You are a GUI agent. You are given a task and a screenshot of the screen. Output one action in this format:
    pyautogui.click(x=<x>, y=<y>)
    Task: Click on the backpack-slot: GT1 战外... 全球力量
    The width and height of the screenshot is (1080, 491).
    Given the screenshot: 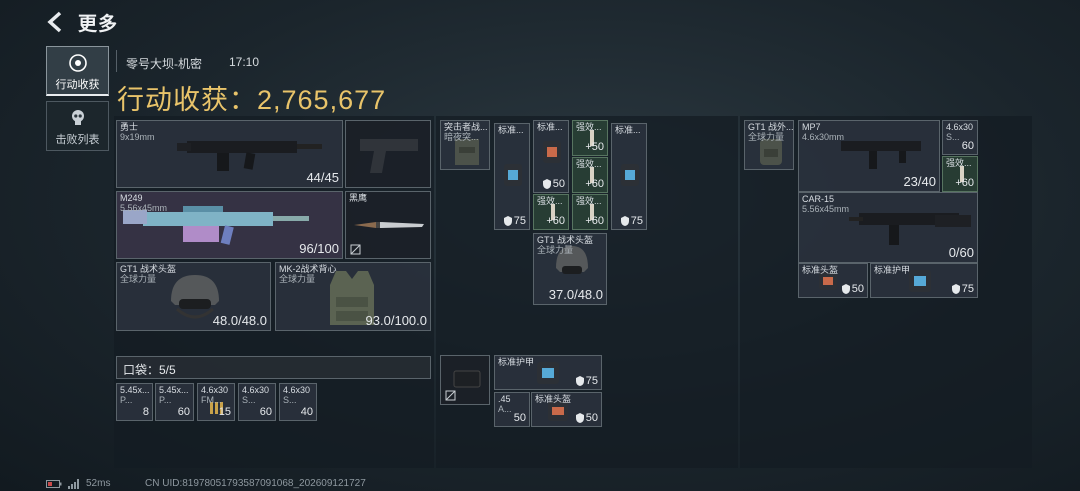 What is the action you would take?
    pyautogui.click(x=769, y=145)
    